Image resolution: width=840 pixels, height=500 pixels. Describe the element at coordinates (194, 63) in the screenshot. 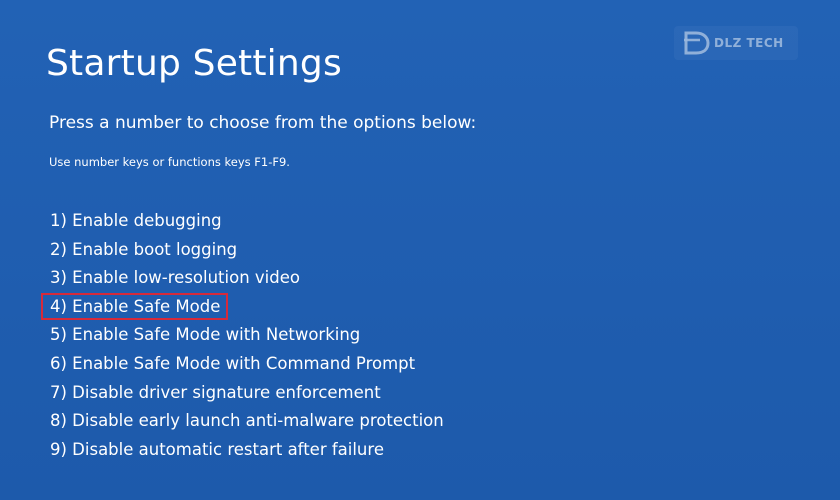

I see `page-title: Startup Settings` at that location.